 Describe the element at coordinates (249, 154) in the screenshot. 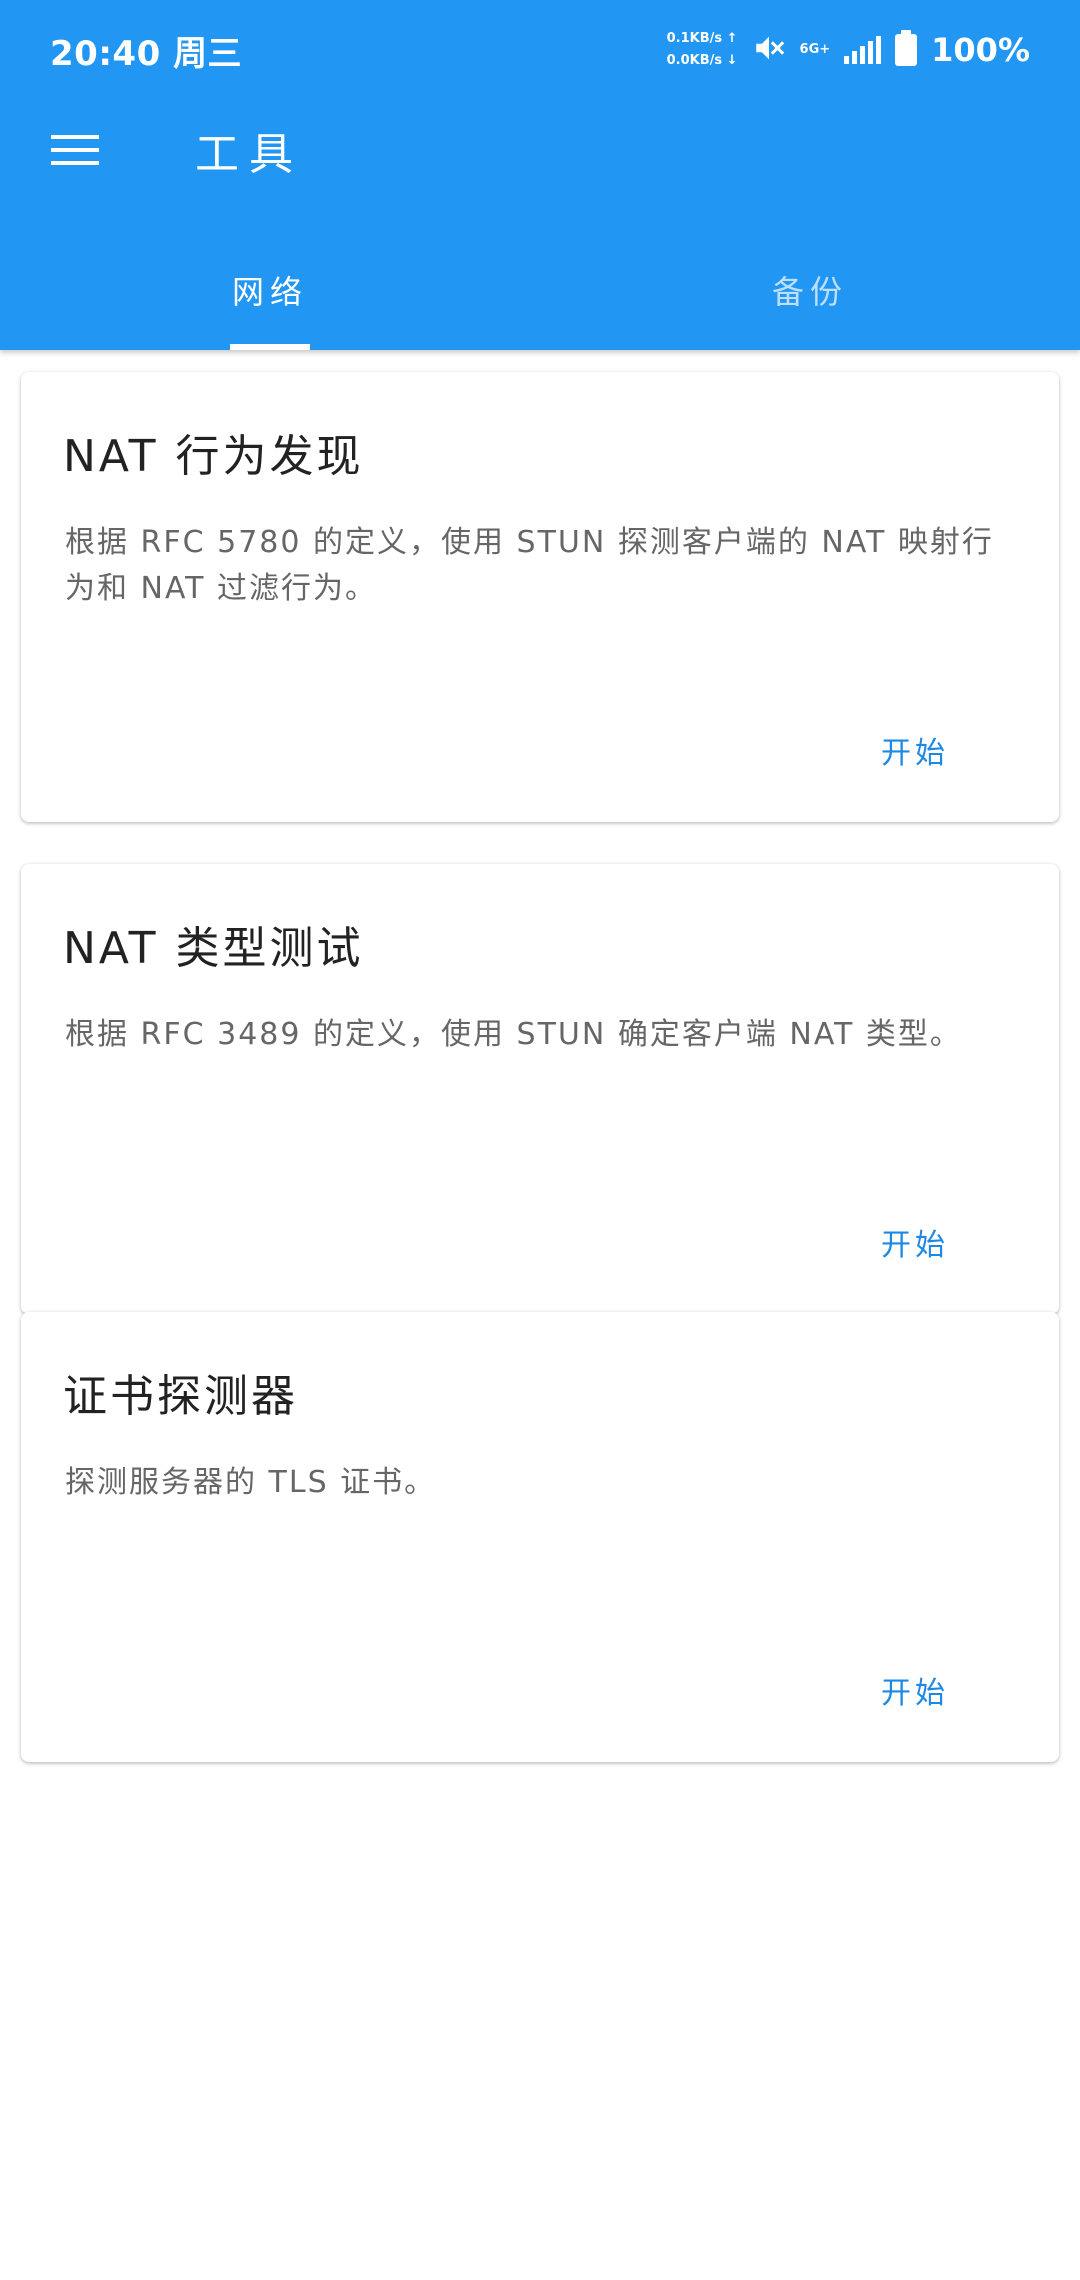

I see `page-title: 工具` at that location.